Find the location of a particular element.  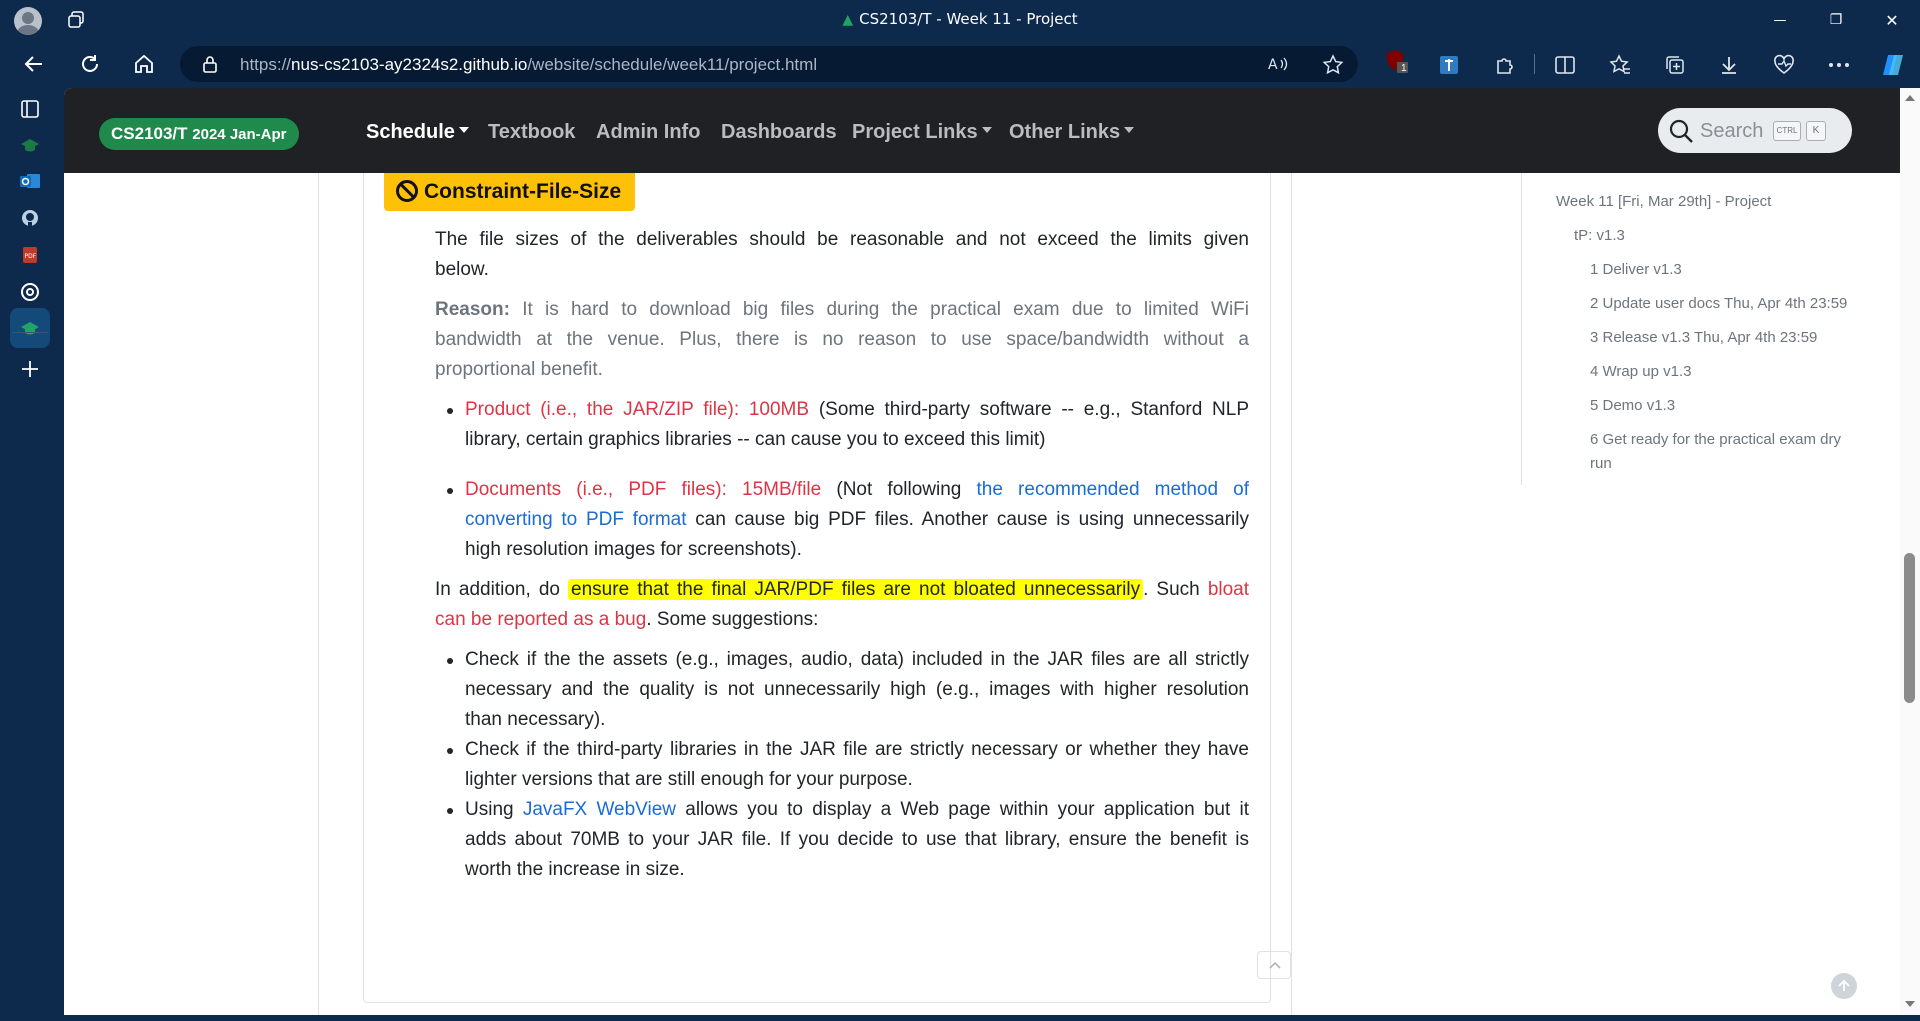

scroll-down-arrow-icon is located at coordinates (1910, 1004).